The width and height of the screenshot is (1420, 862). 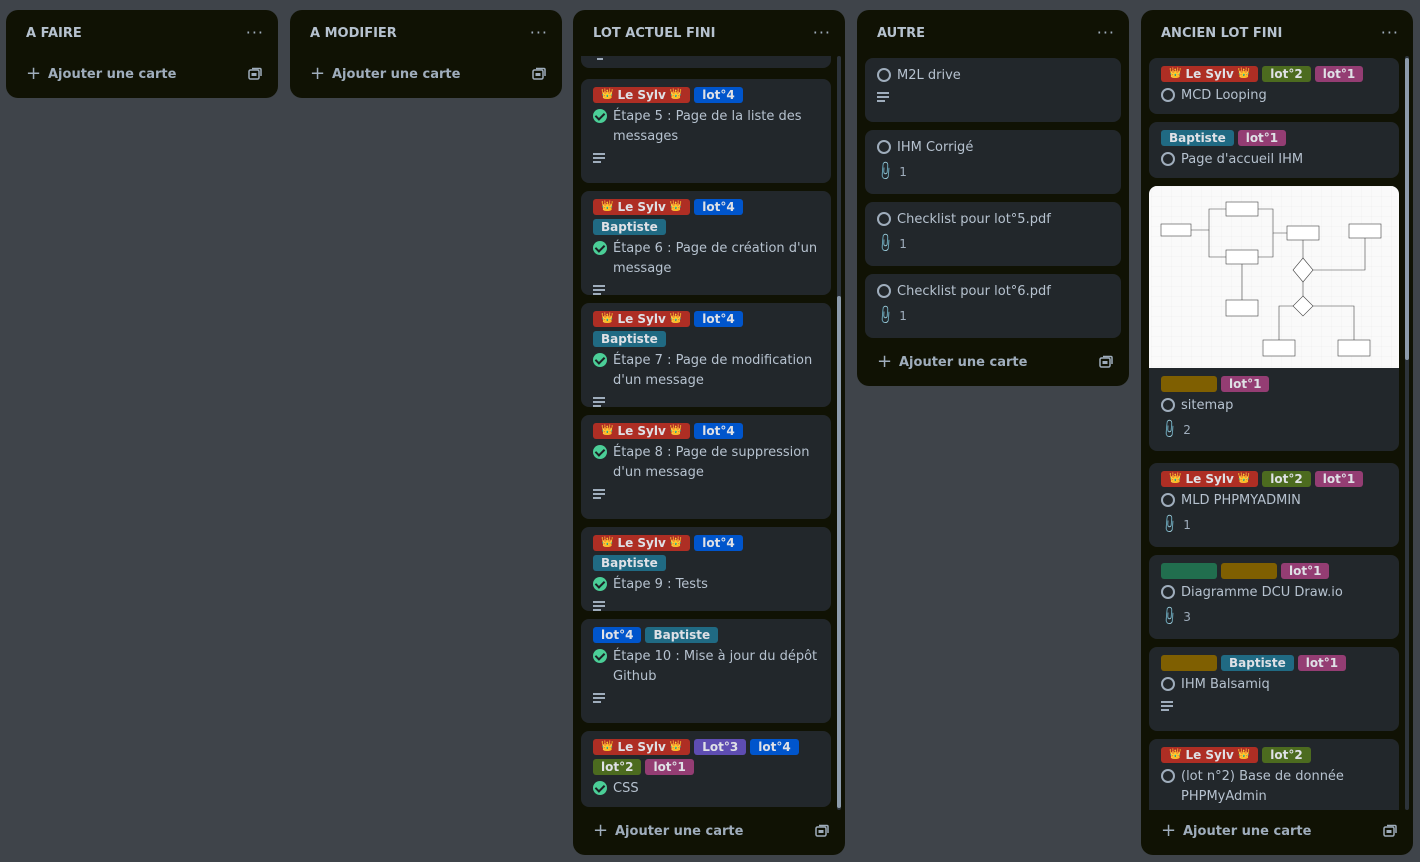 I want to click on label-lot3: Lot°3, so click(x=720, y=747).